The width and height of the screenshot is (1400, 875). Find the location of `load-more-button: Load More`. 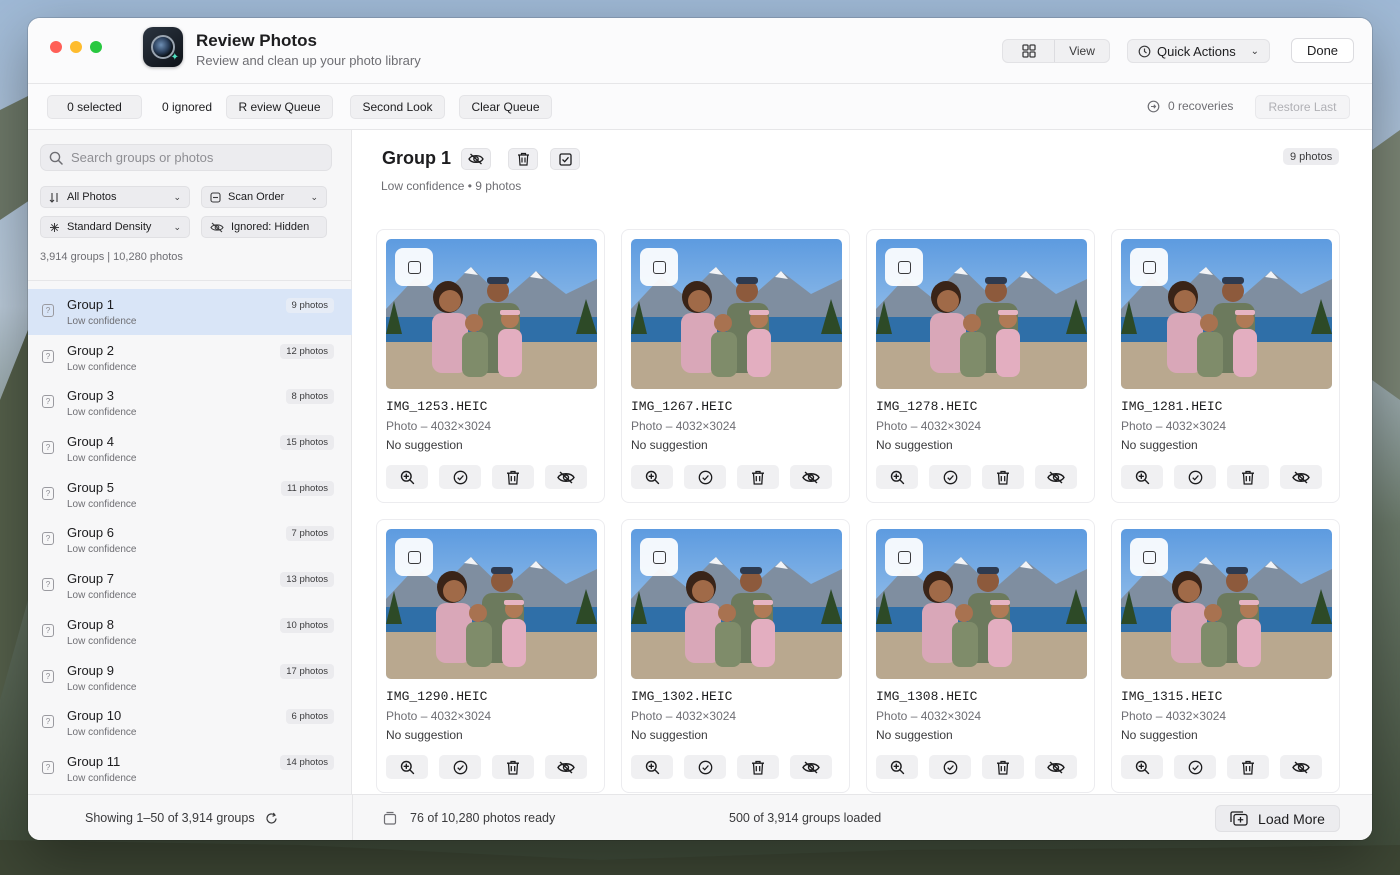

load-more-button: Load More is located at coordinates (1277, 818).